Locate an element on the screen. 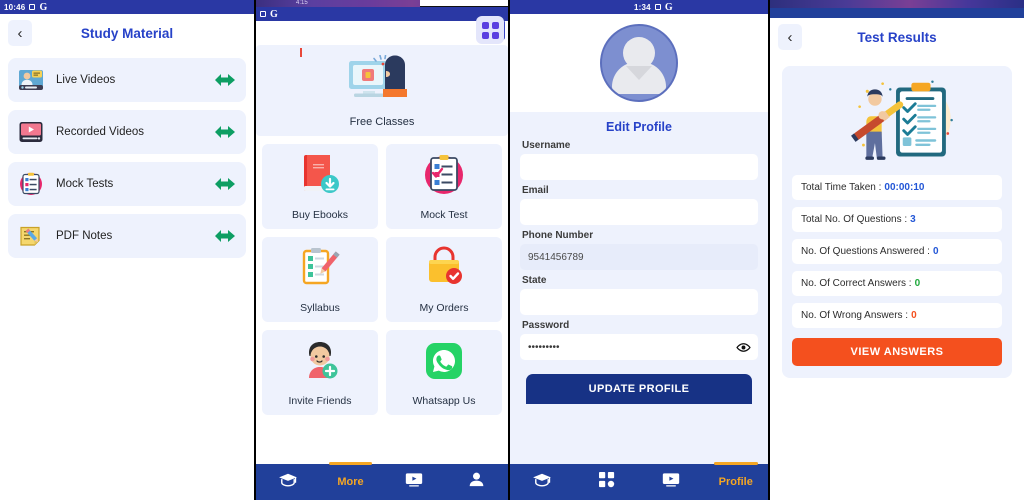  result-row-questions-answered: No. Of Questions Answered : 0 is located at coordinates (897, 251).